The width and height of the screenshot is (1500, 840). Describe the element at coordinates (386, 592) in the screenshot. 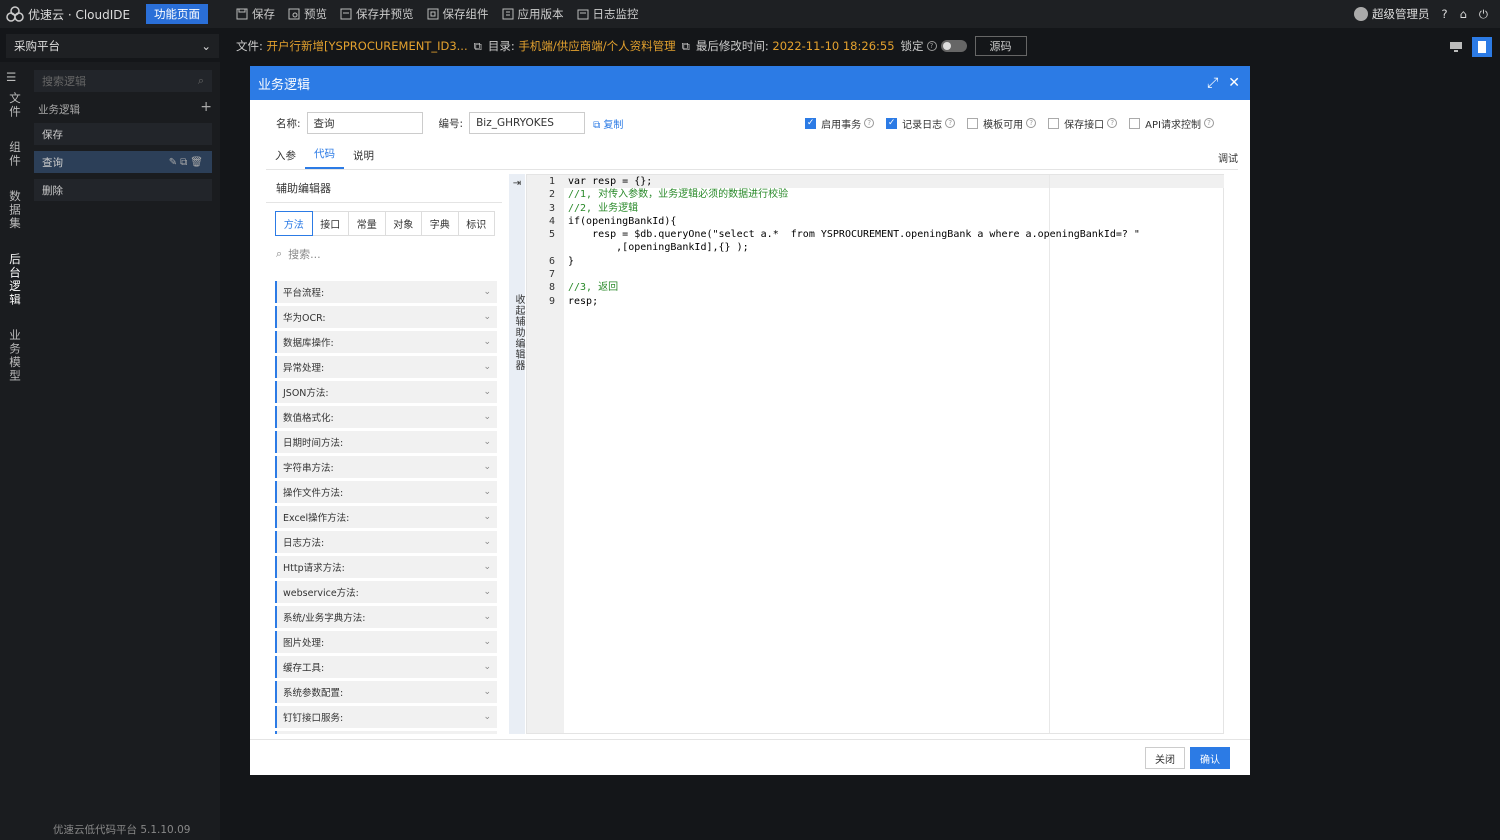

I see `helper-list-item: webservice方法: ⌄` at that location.